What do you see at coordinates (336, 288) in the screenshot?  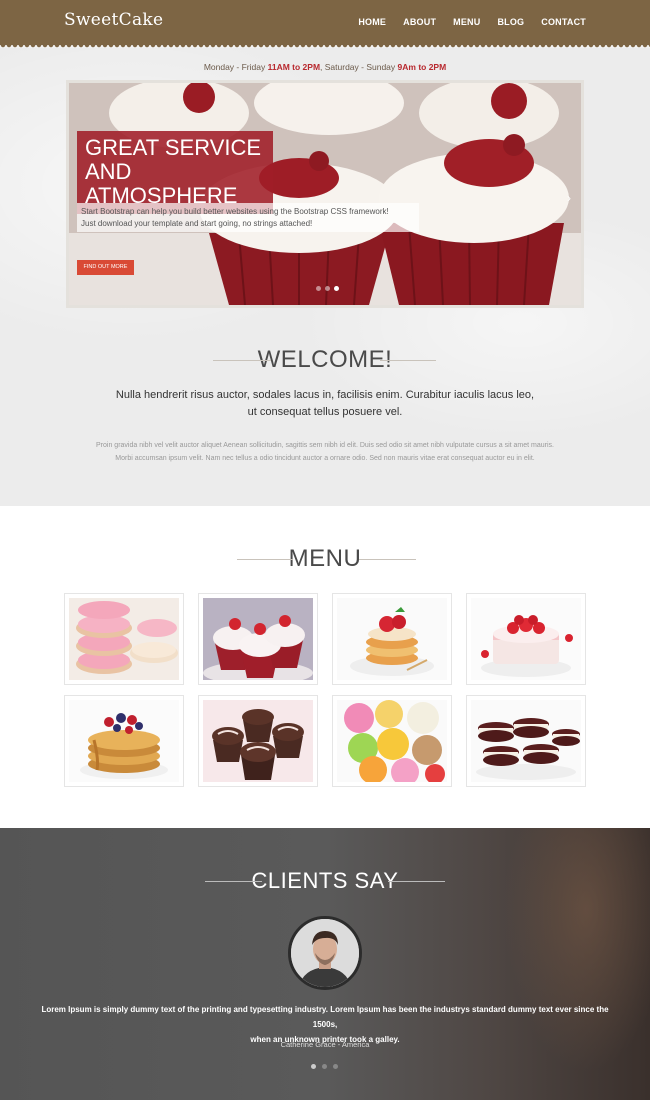 I see `slider-dot-active` at bounding box center [336, 288].